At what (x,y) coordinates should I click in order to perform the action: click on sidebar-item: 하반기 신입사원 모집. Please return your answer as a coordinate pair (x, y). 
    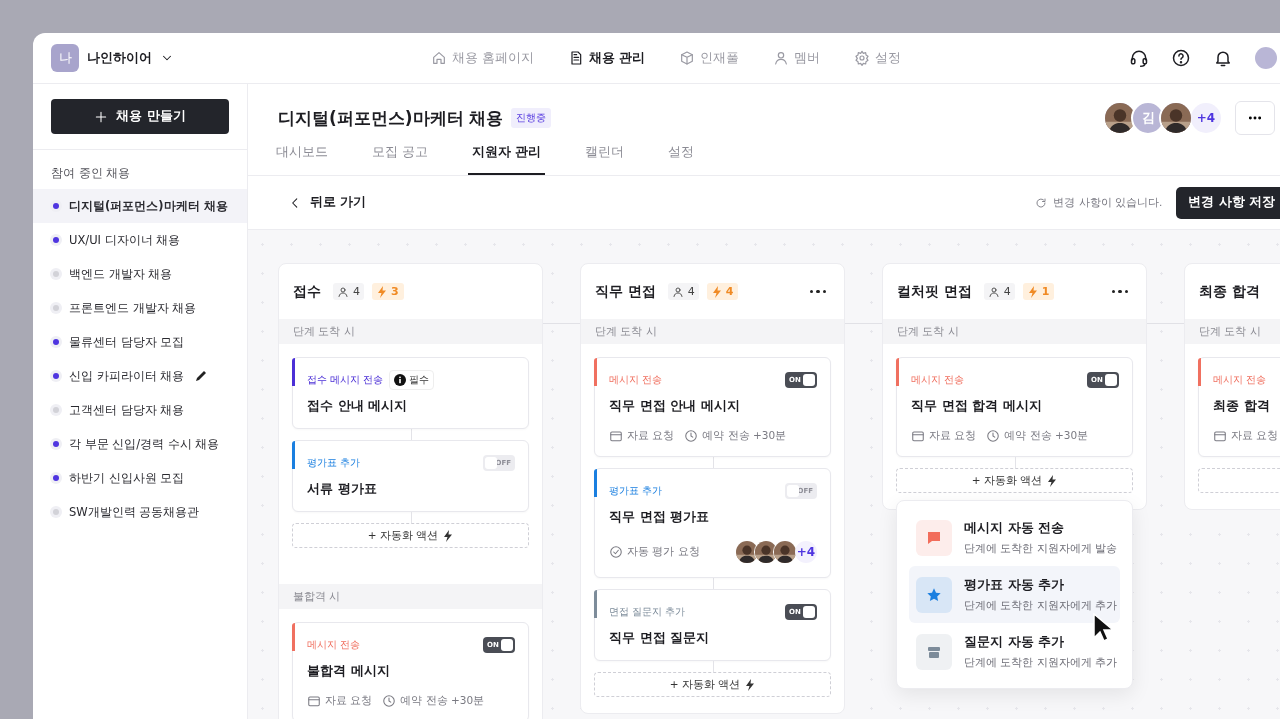
    Looking at the image, I should click on (140, 478).